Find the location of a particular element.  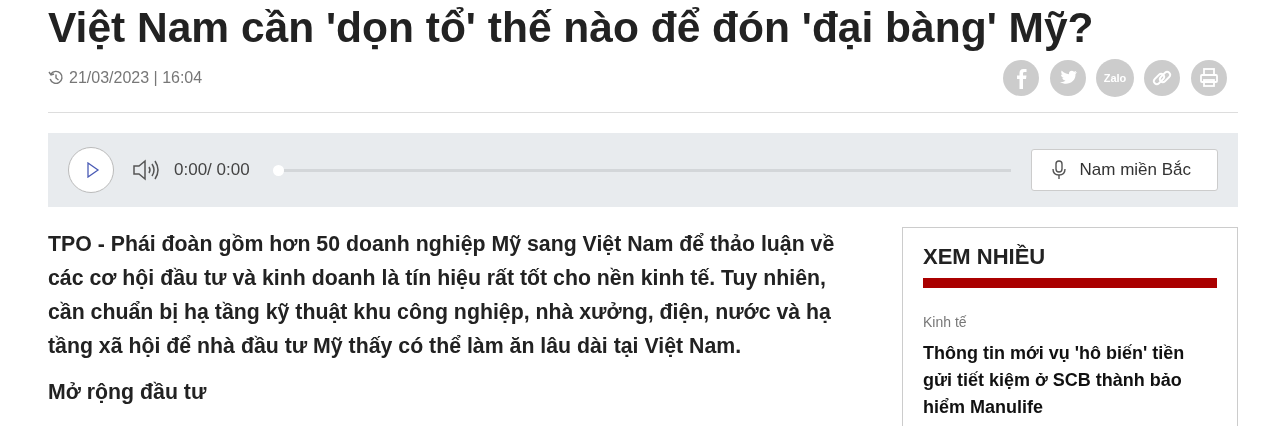

play-button is located at coordinates (91, 170).